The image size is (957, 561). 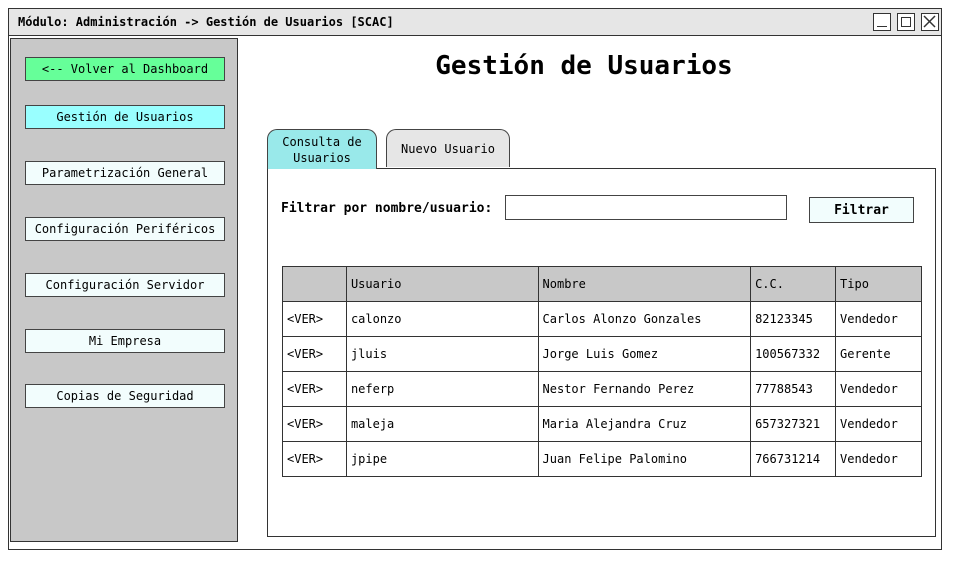 I want to click on cell-cc: 766731214, so click(x=793, y=459).